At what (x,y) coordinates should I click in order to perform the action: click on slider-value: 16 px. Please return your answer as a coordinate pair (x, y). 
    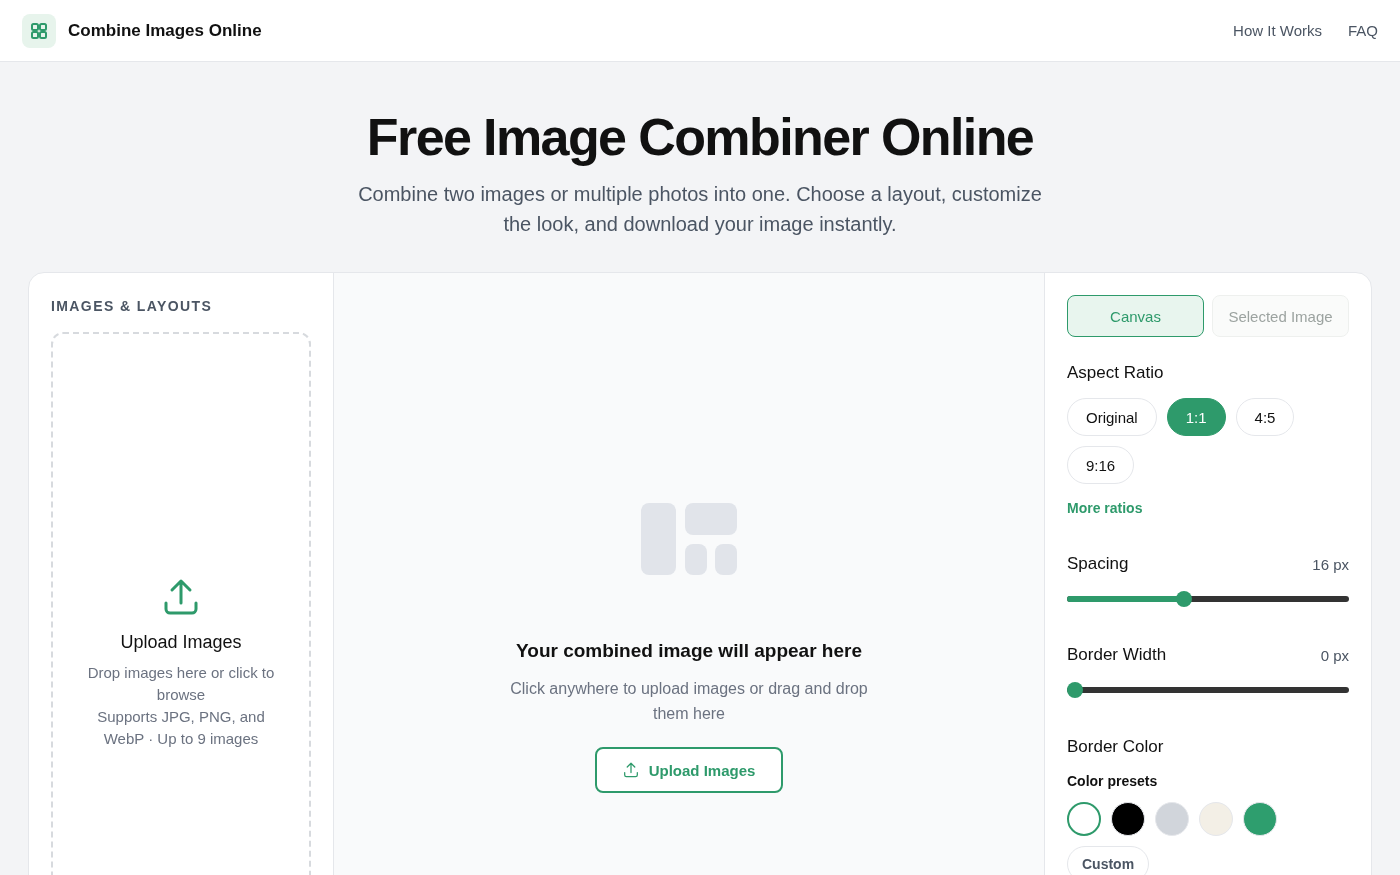
    Looking at the image, I should click on (1330, 564).